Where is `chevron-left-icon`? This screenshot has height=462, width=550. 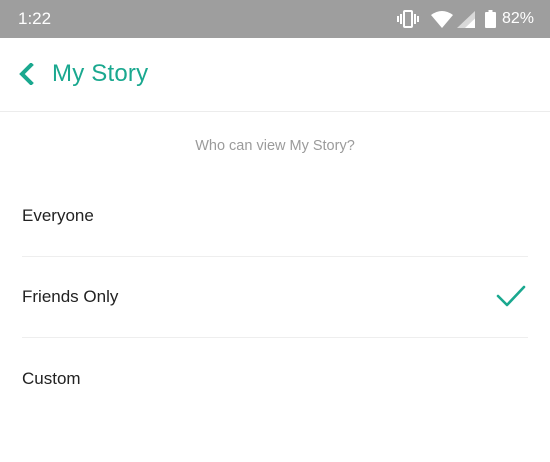
chevron-left-icon is located at coordinates (26, 74).